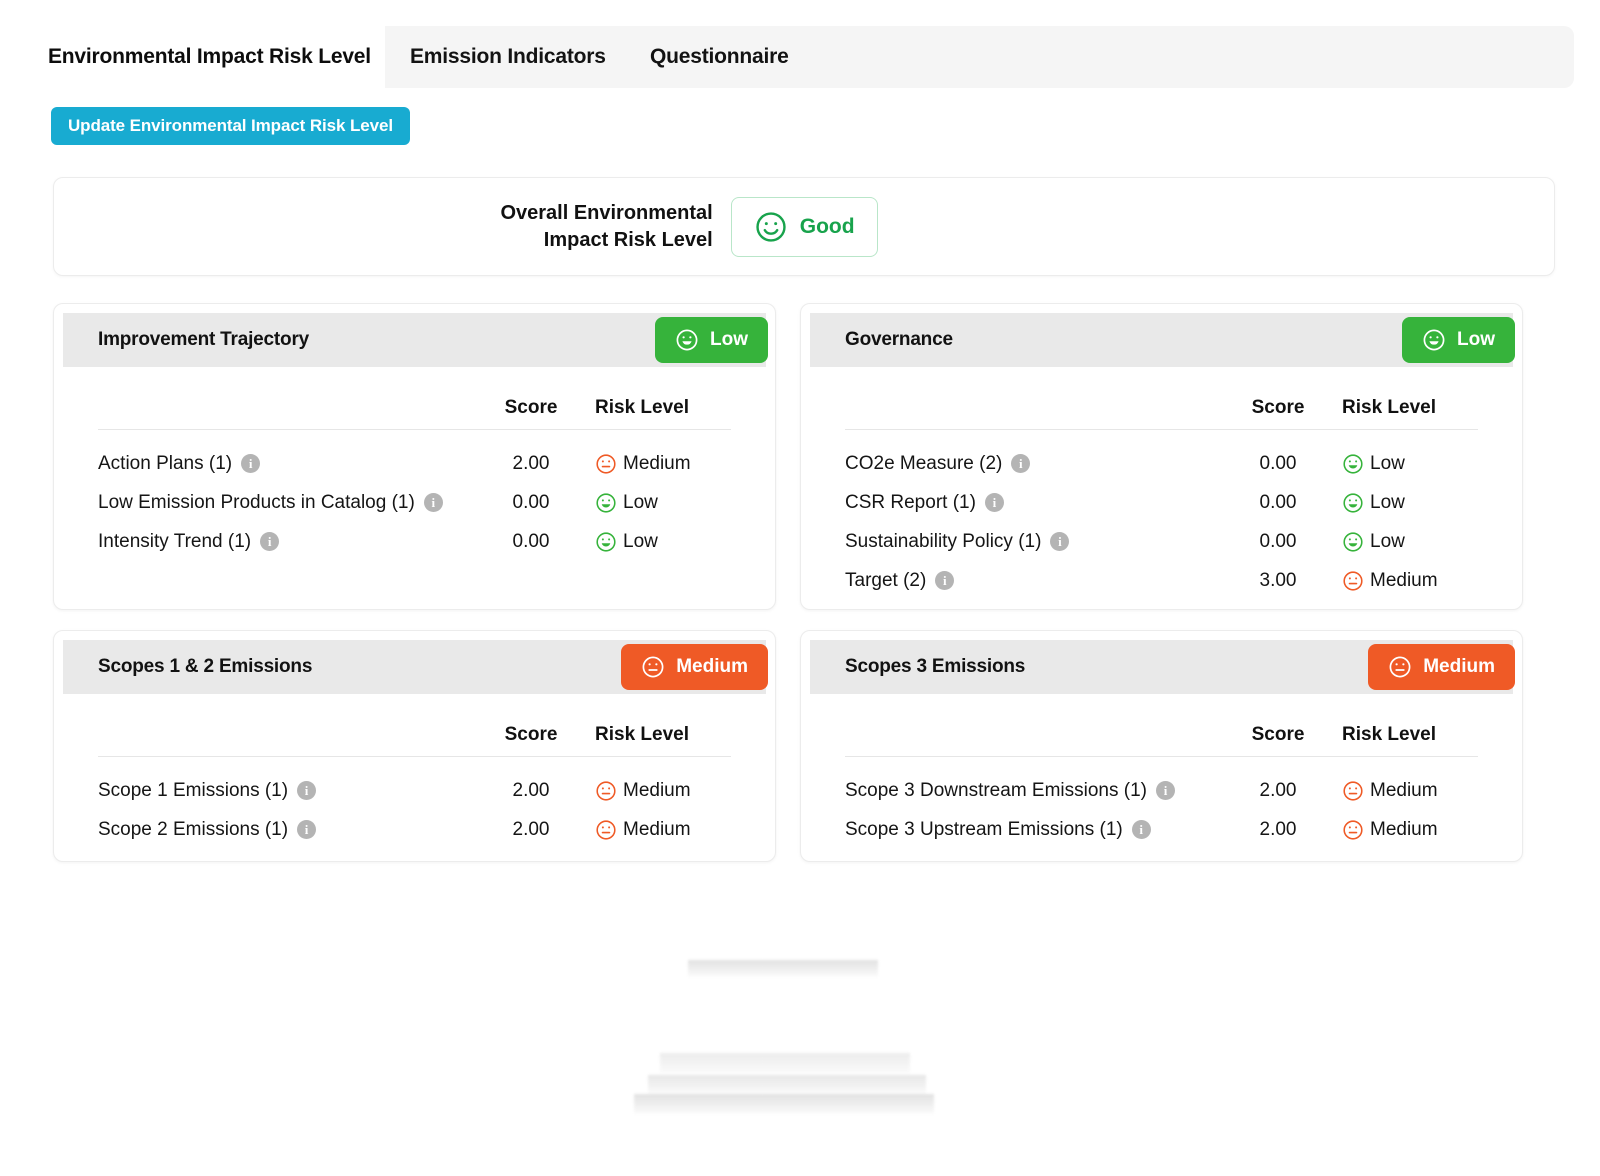 Image resolution: width=1600 pixels, height=1176 pixels. What do you see at coordinates (1029, 503) in the screenshot?
I see `row-indicator-name: CSR Report (1) i` at bounding box center [1029, 503].